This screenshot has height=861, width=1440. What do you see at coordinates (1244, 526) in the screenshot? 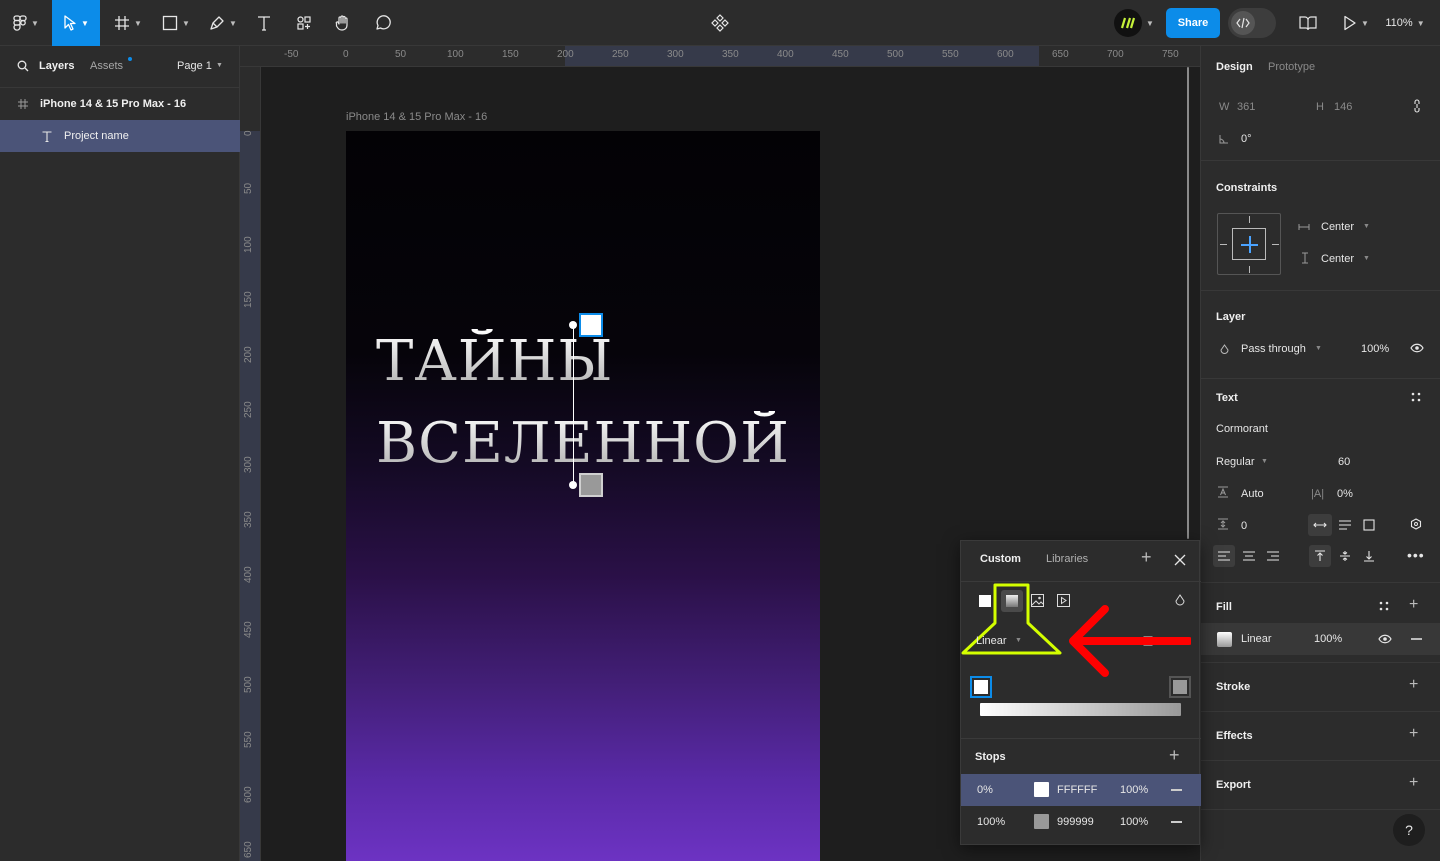
I see `paragraph-spacing-input: 0` at bounding box center [1244, 526].